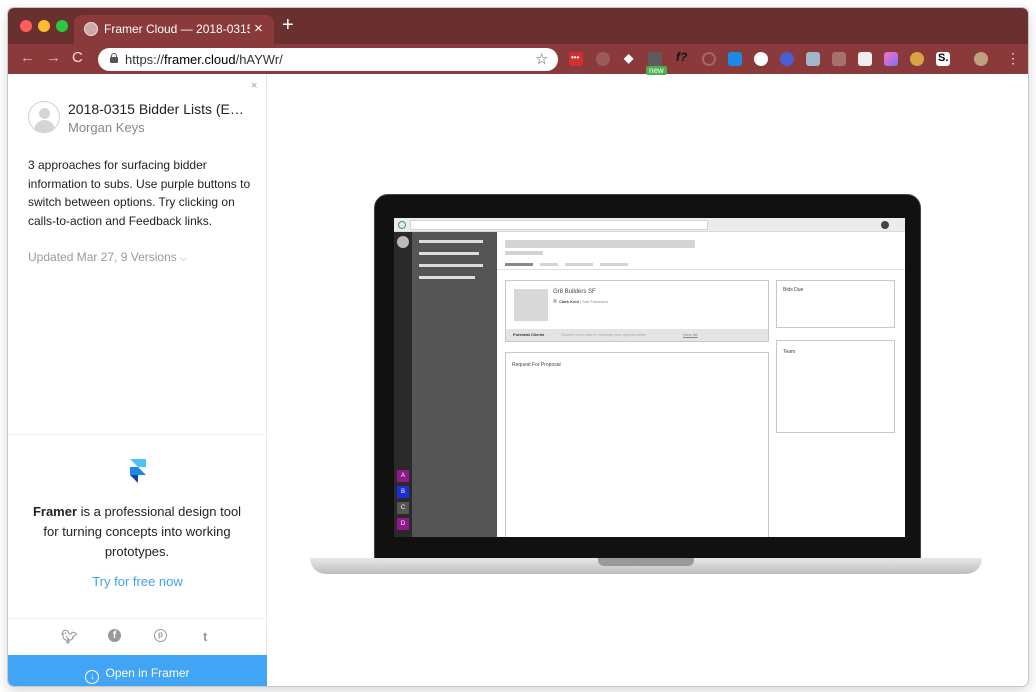 The height and width of the screenshot is (692, 1036). Describe the element at coordinates (655, 59) in the screenshot. I see `tab-manager-extension-icon` at that location.